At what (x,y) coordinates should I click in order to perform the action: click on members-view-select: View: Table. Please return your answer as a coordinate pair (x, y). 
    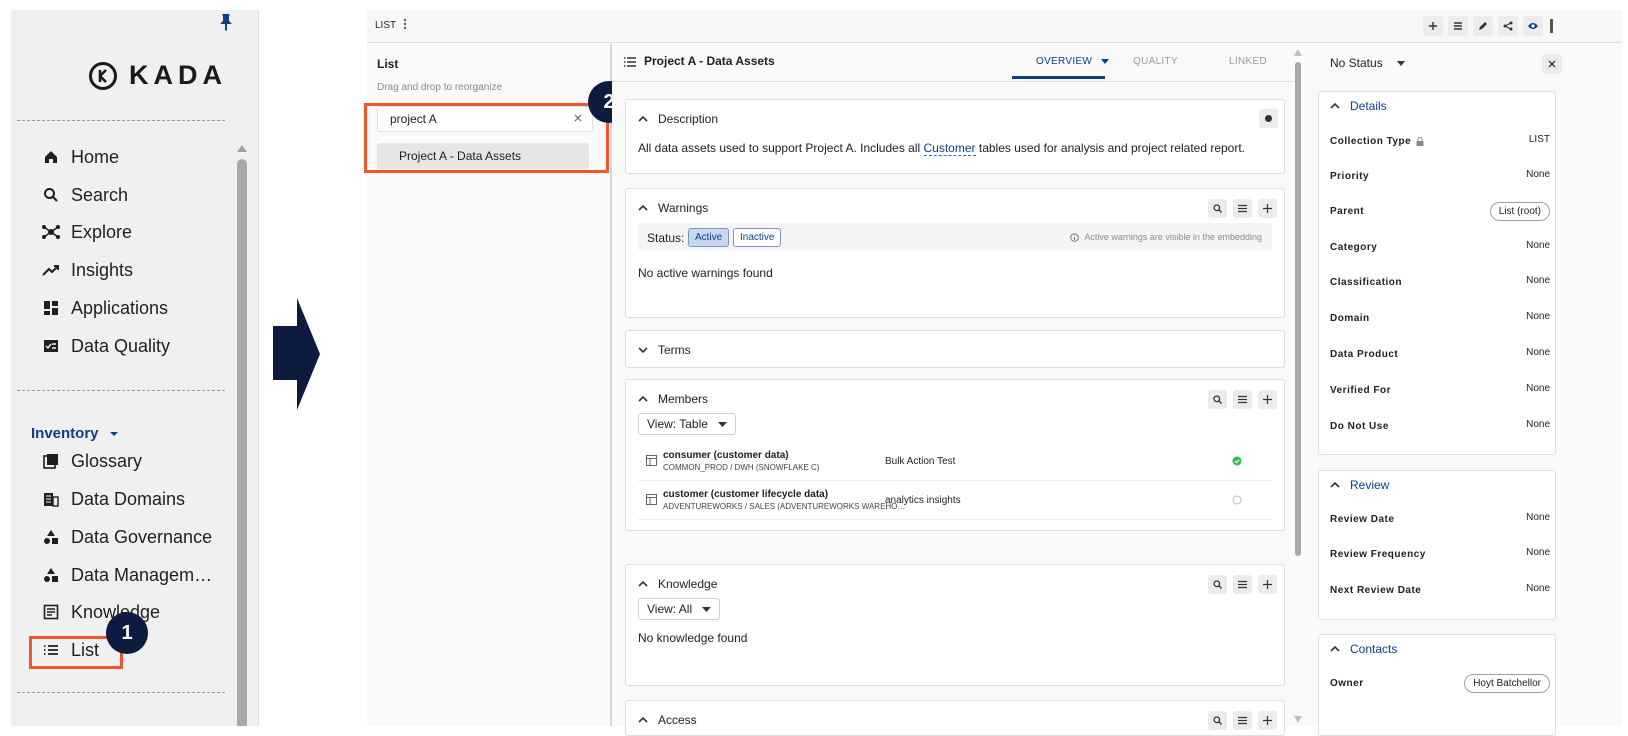
    Looking at the image, I should click on (687, 424).